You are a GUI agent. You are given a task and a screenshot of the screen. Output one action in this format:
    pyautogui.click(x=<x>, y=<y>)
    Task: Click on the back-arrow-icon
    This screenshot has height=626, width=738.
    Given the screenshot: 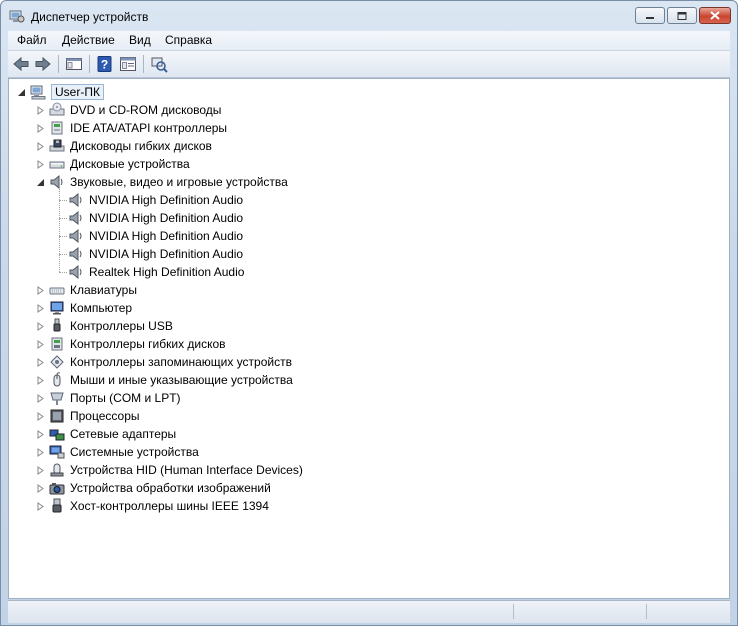 What is the action you would take?
    pyautogui.click(x=21, y=64)
    